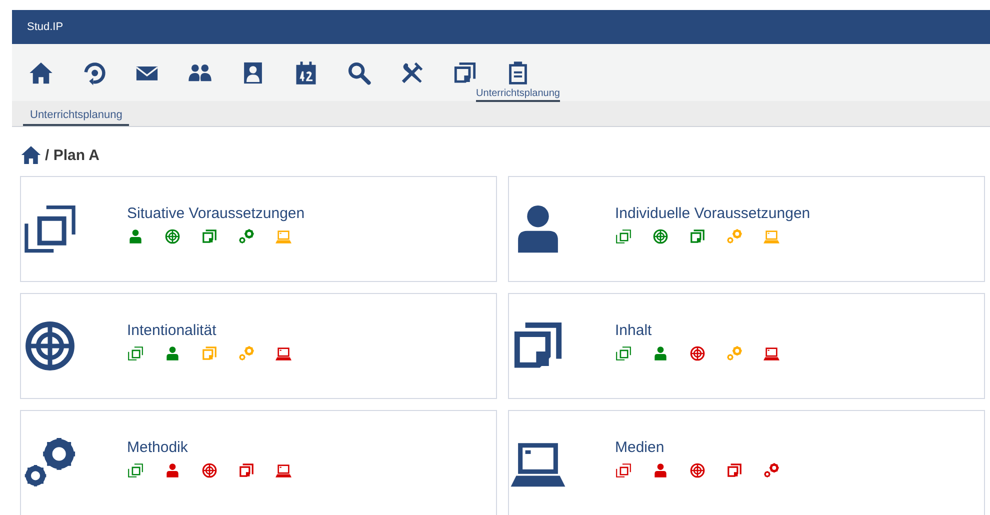 This screenshot has height=515, width=990. Describe the element at coordinates (209, 330) in the screenshot. I see `card-title: Intentionalität` at that location.